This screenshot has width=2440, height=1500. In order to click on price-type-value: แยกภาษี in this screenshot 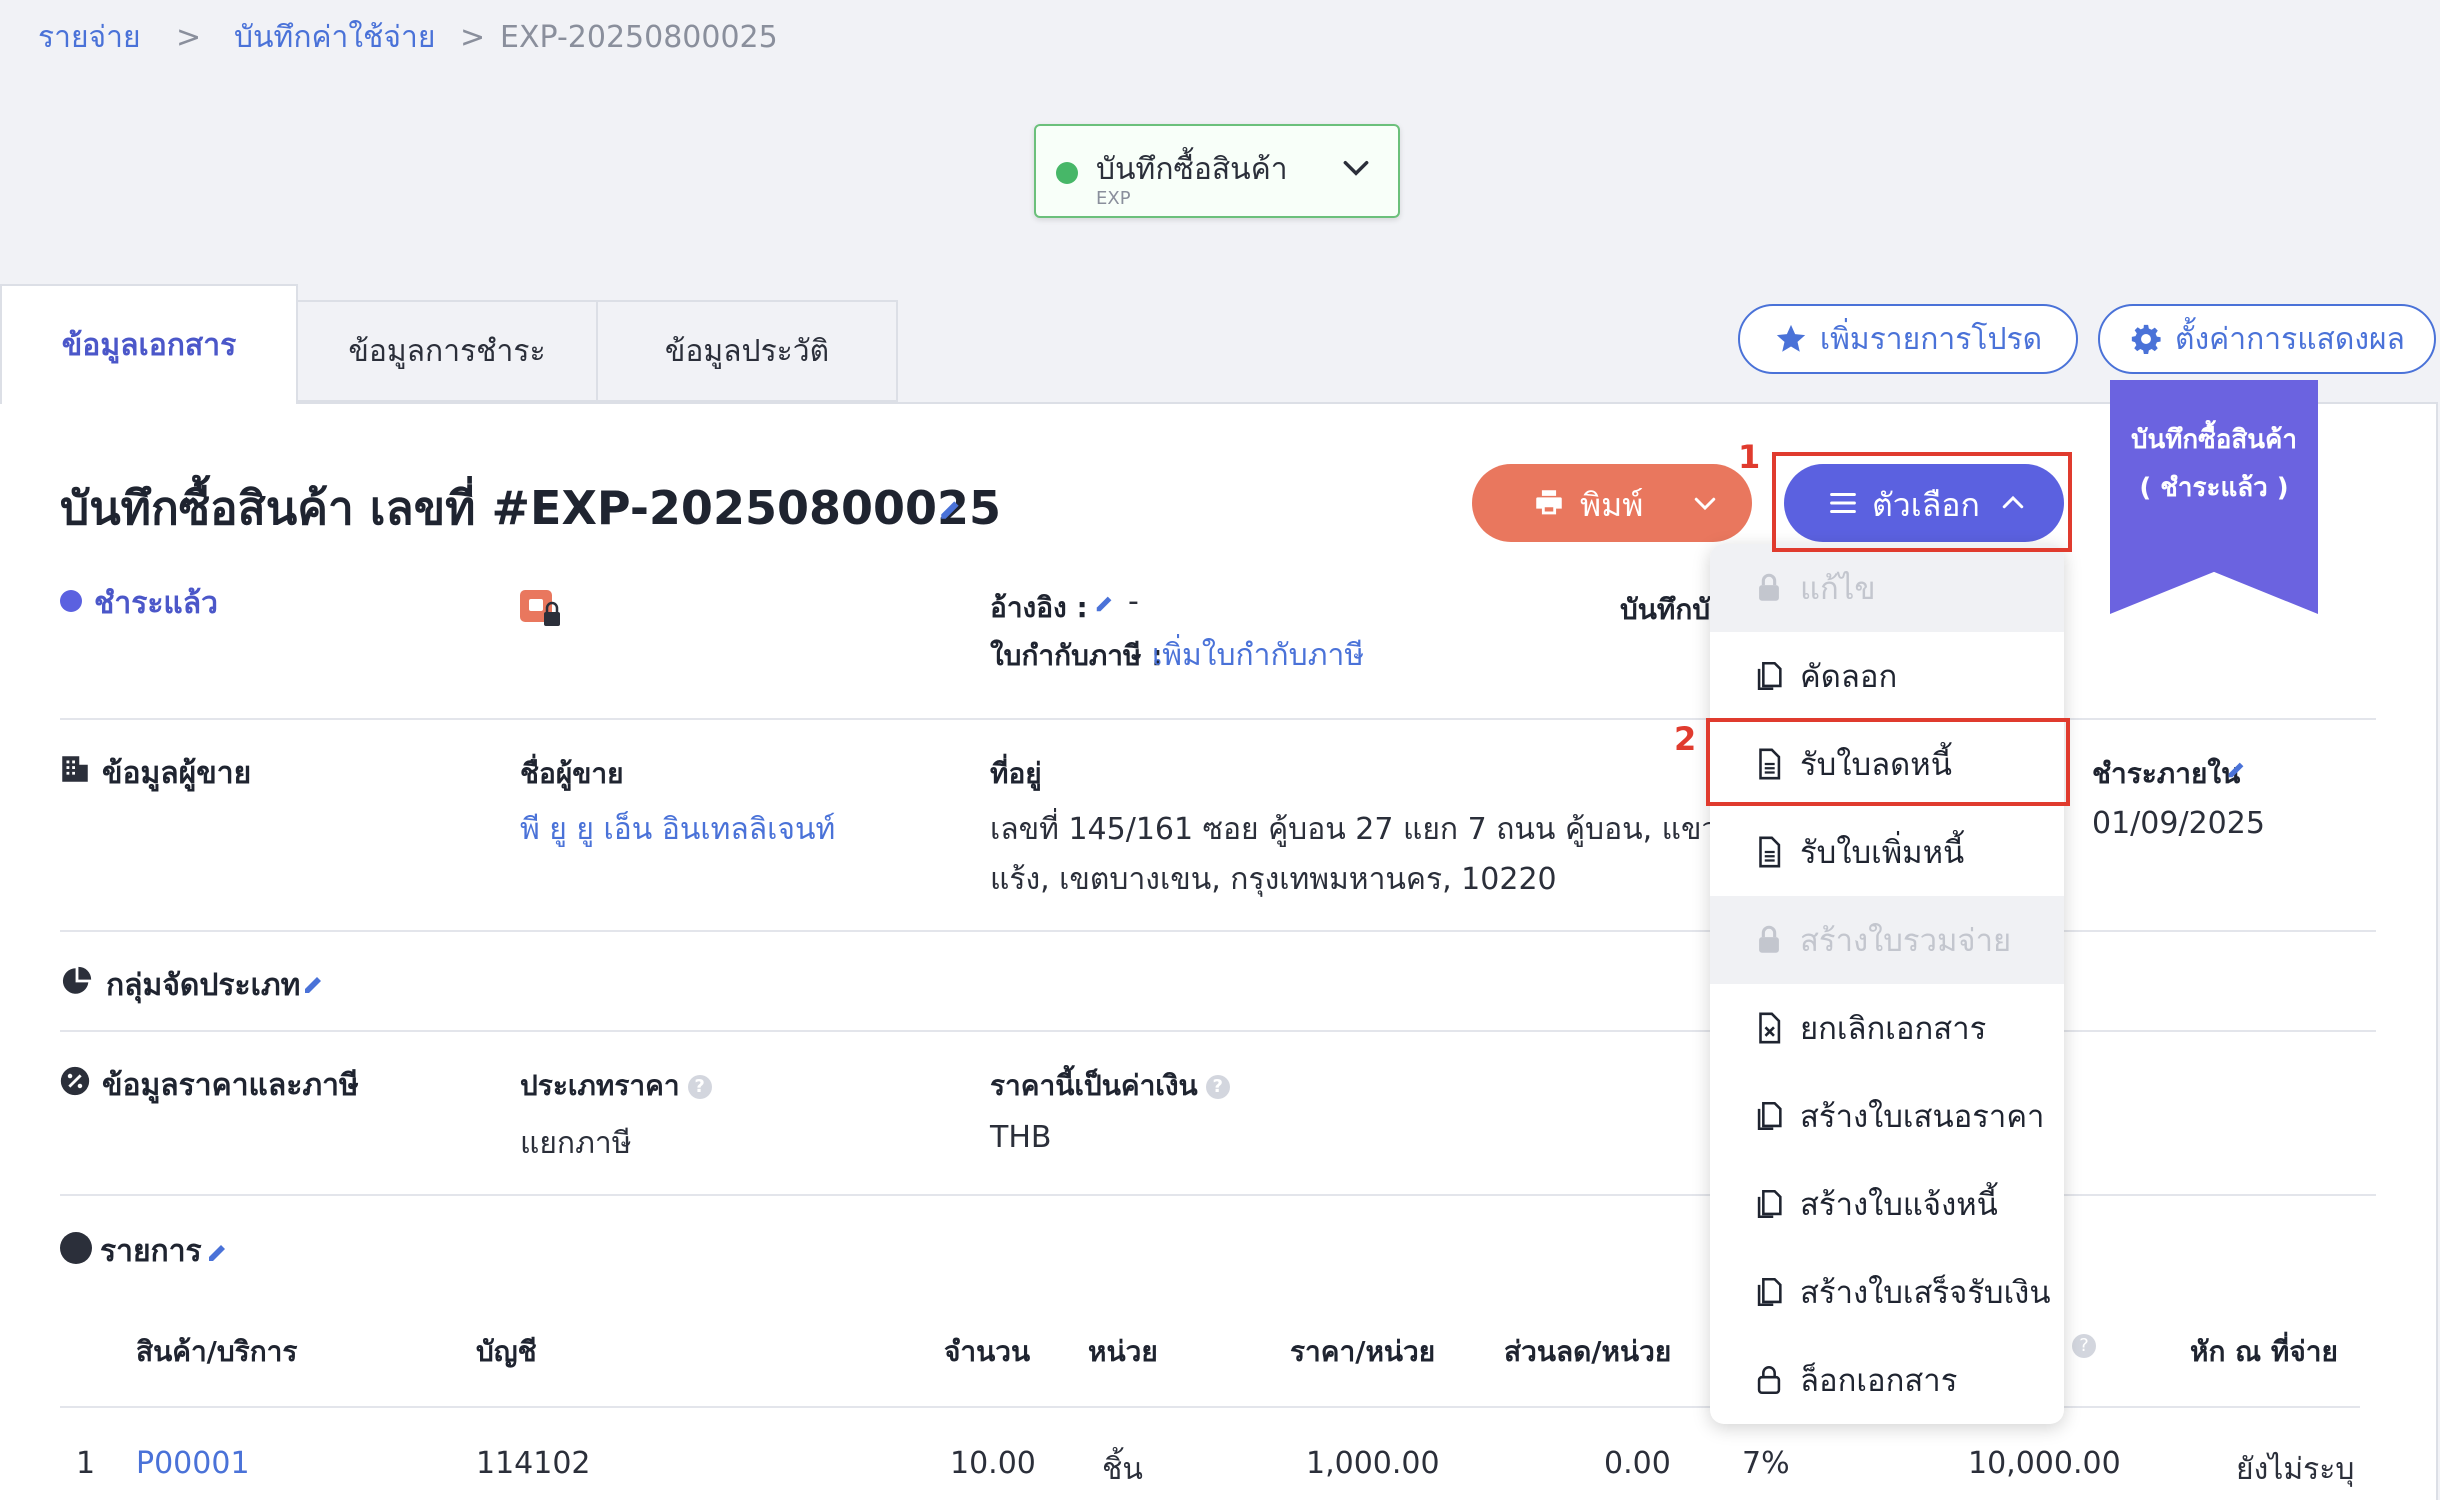, I will do `click(576, 1143)`.